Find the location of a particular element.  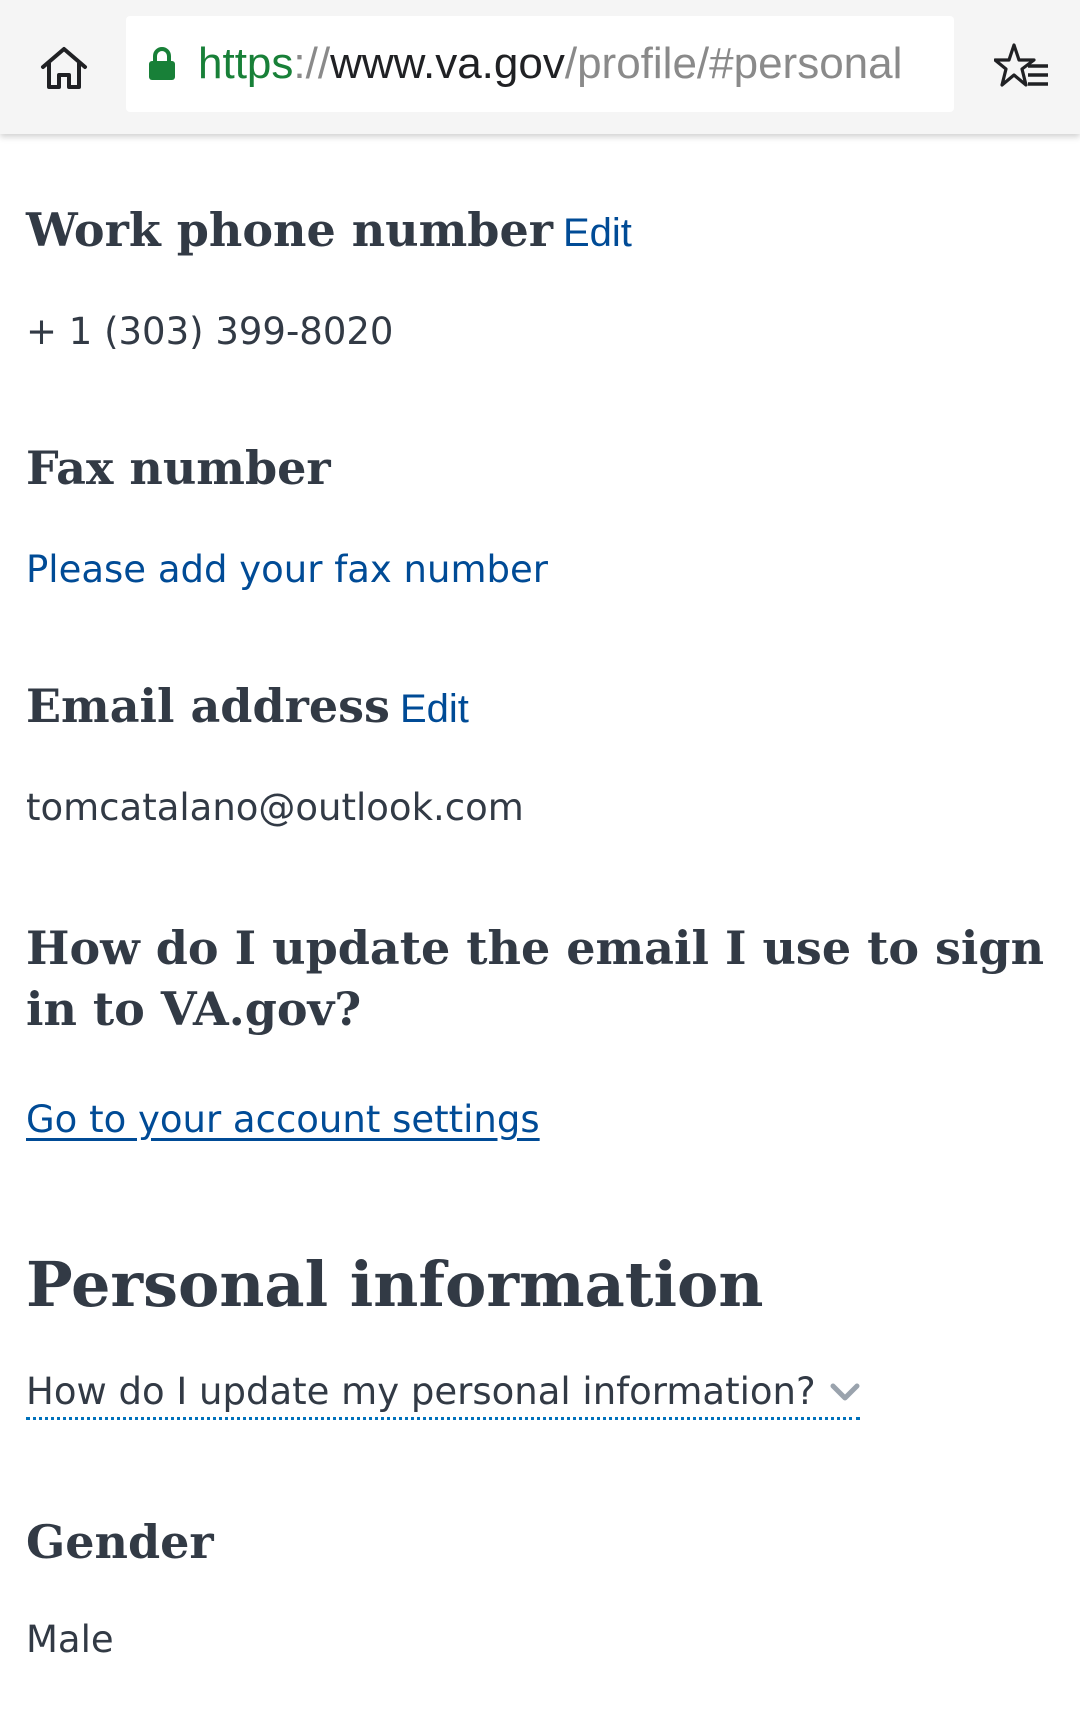

personal-info-accordion-wrap: How do I update my personal information? is located at coordinates (443, 1395).